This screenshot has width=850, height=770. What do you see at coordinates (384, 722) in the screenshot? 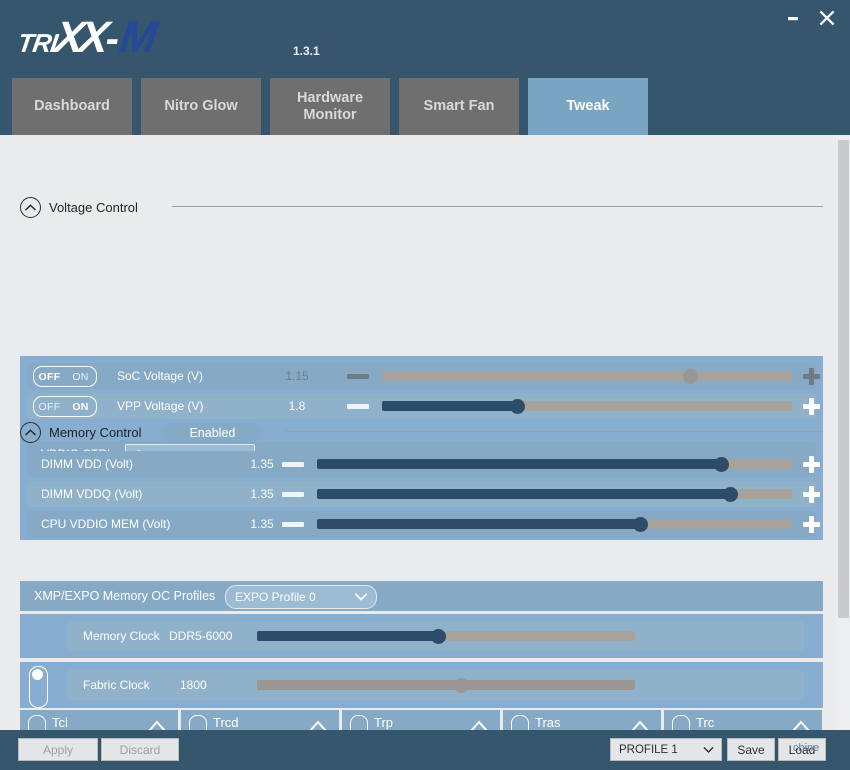
I see `timing-name: Trp` at bounding box center [384, 722].